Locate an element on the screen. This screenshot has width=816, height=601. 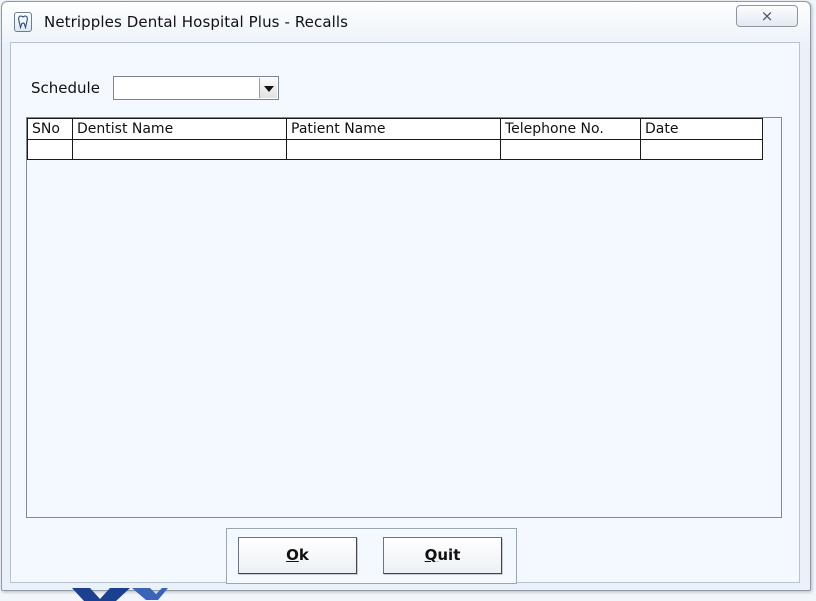
schedule-label: Schedule is located at coordinates (65, 88).